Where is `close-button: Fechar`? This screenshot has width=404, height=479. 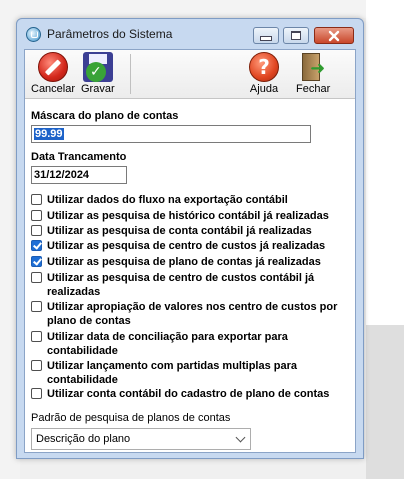
close-button: Fechar is located at coordinates (313, 73).